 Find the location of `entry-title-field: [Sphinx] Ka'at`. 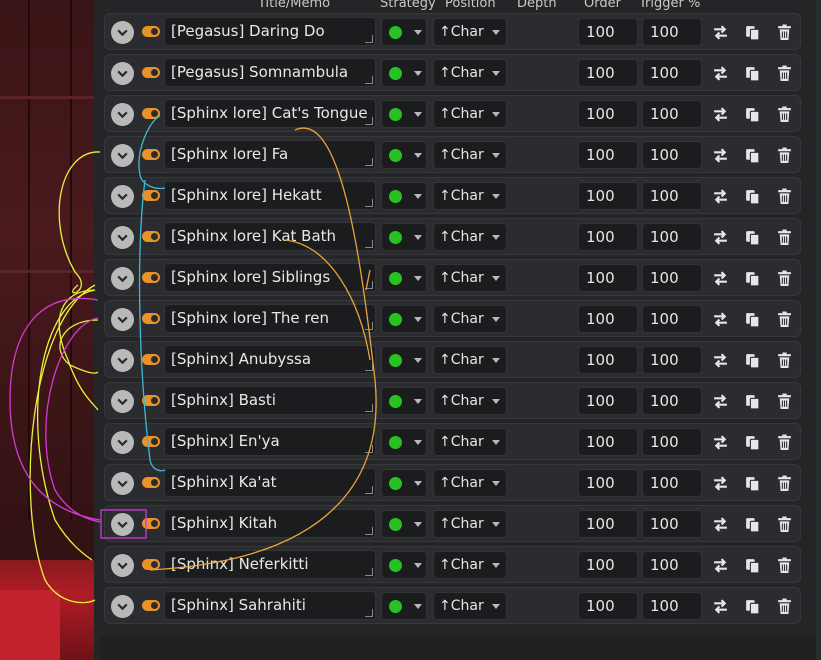

entry-title-field: [Sphinx] Ka'at is located at coordinates (270, 482).